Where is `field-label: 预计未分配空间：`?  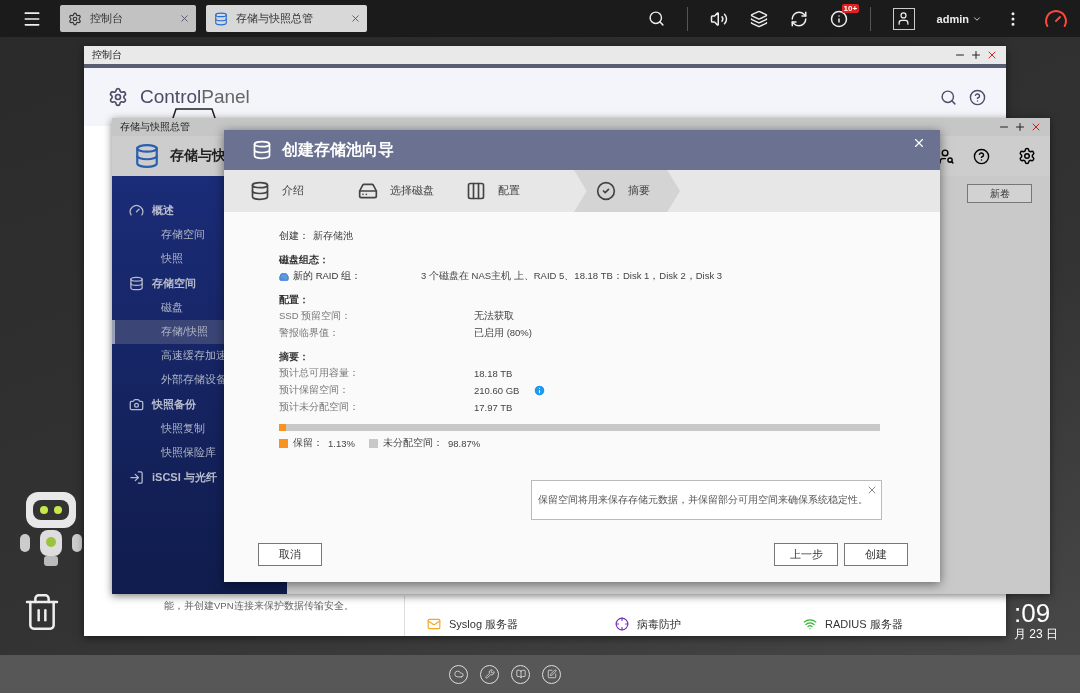 field-label: 预计未分配空间： is located at coordinates (319, 407).